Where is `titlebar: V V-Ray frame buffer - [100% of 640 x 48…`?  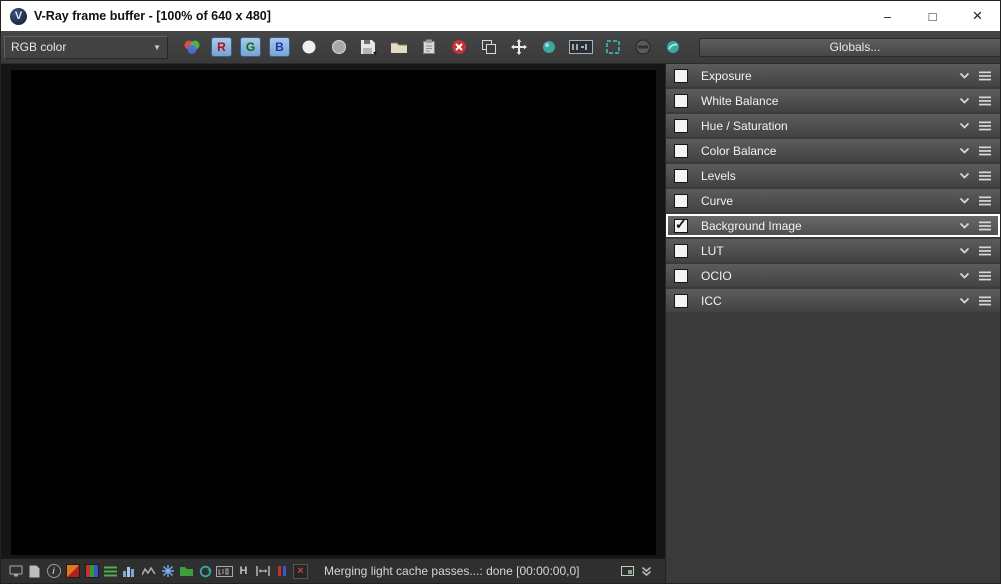
titlebar: V V-Ray frame buffer - [100% of 640 x 48… is located at coordinates (500, 16).